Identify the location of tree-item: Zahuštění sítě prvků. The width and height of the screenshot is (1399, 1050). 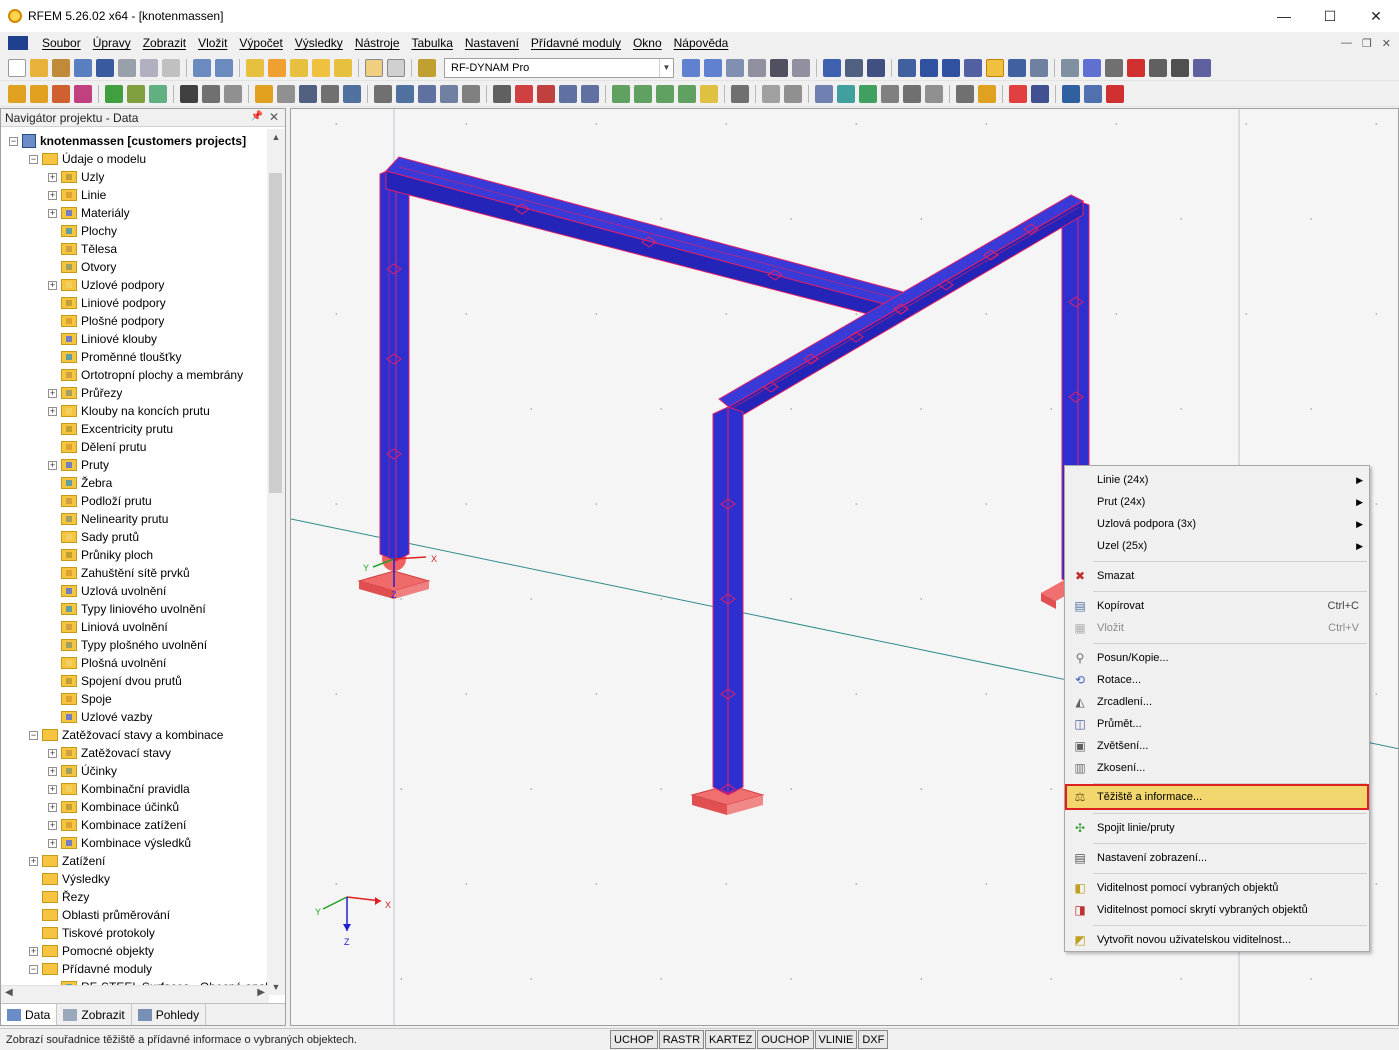
(119, 573).